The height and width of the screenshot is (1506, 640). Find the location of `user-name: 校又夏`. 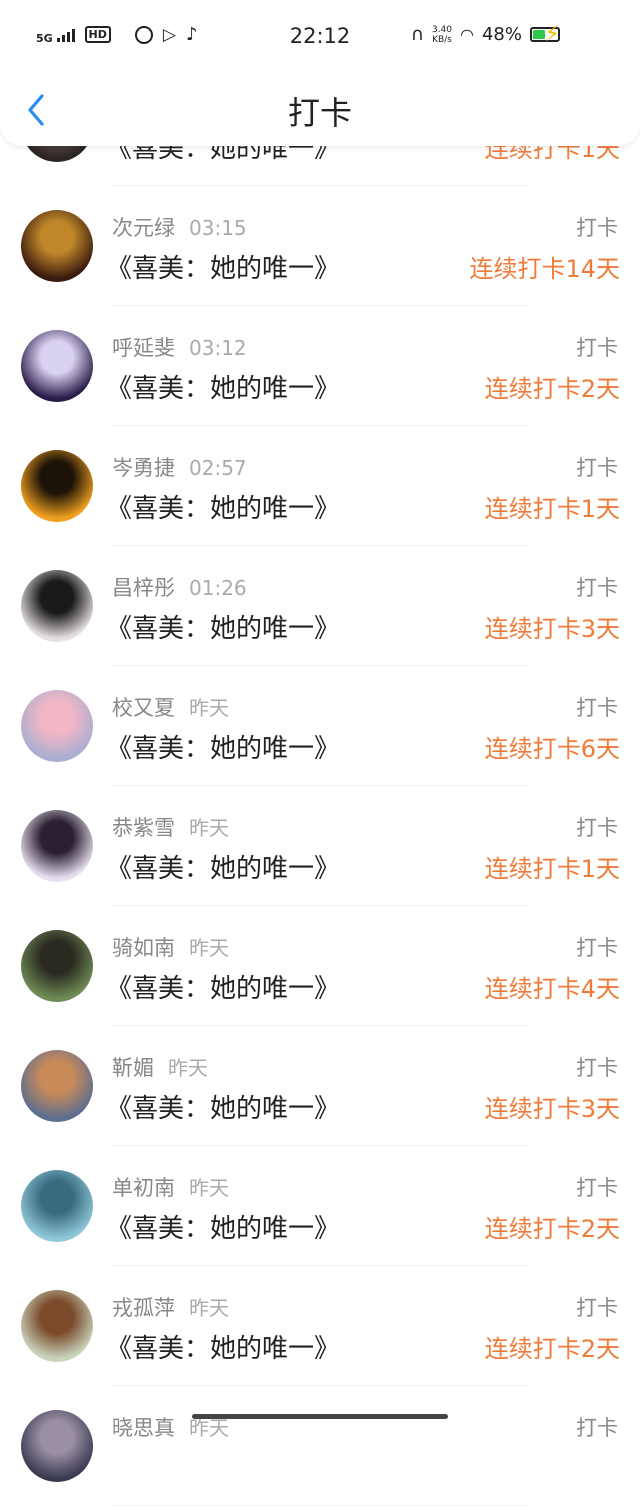

user-name: 校又夏 is located at coordinates (143, 708).